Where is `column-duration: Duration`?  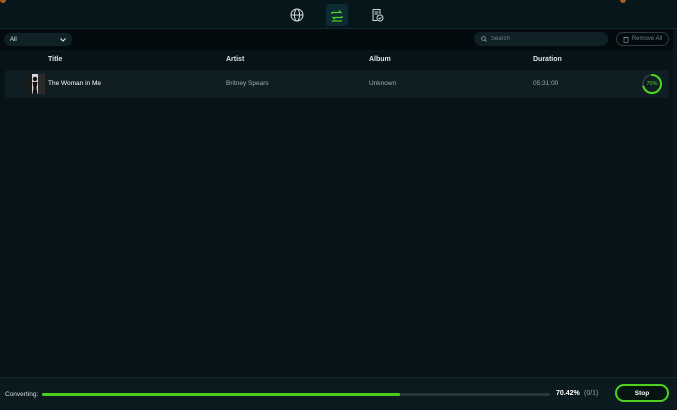
column-duration: Duration is located at coordinates (547, 59).